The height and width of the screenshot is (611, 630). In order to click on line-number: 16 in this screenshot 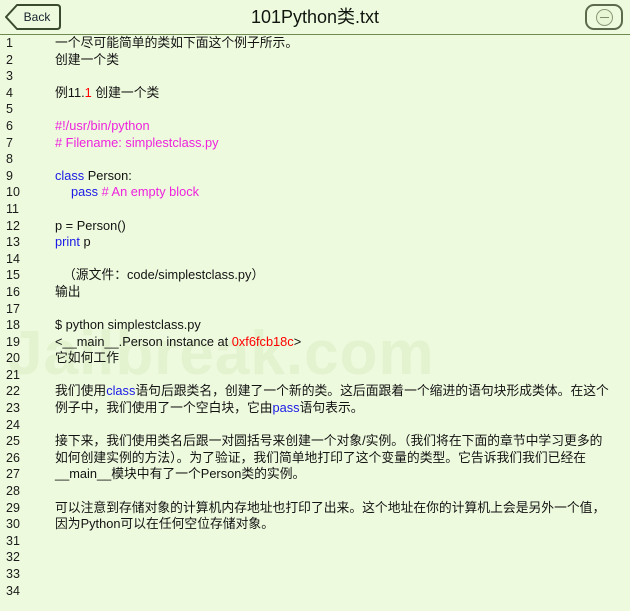, I will do `click(13, 291)`.